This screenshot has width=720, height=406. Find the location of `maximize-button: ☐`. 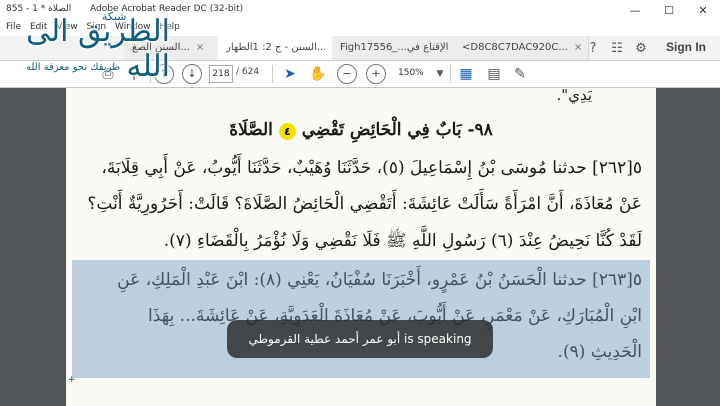

maximize-button: ☐ is located at coordinates (669, 11).